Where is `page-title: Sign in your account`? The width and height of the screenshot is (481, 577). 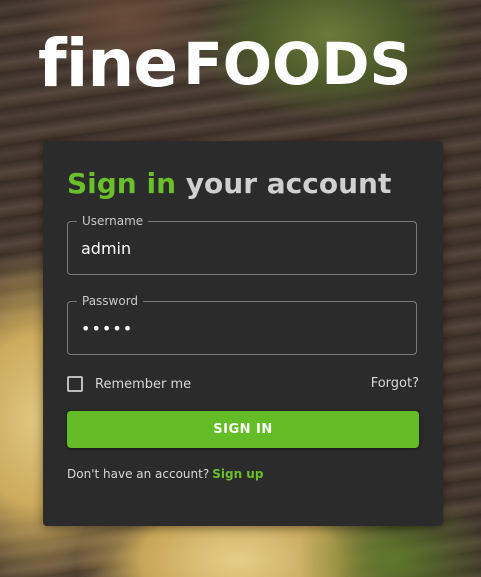
page-title: Sign in your account is located at coordinates (229, 184).